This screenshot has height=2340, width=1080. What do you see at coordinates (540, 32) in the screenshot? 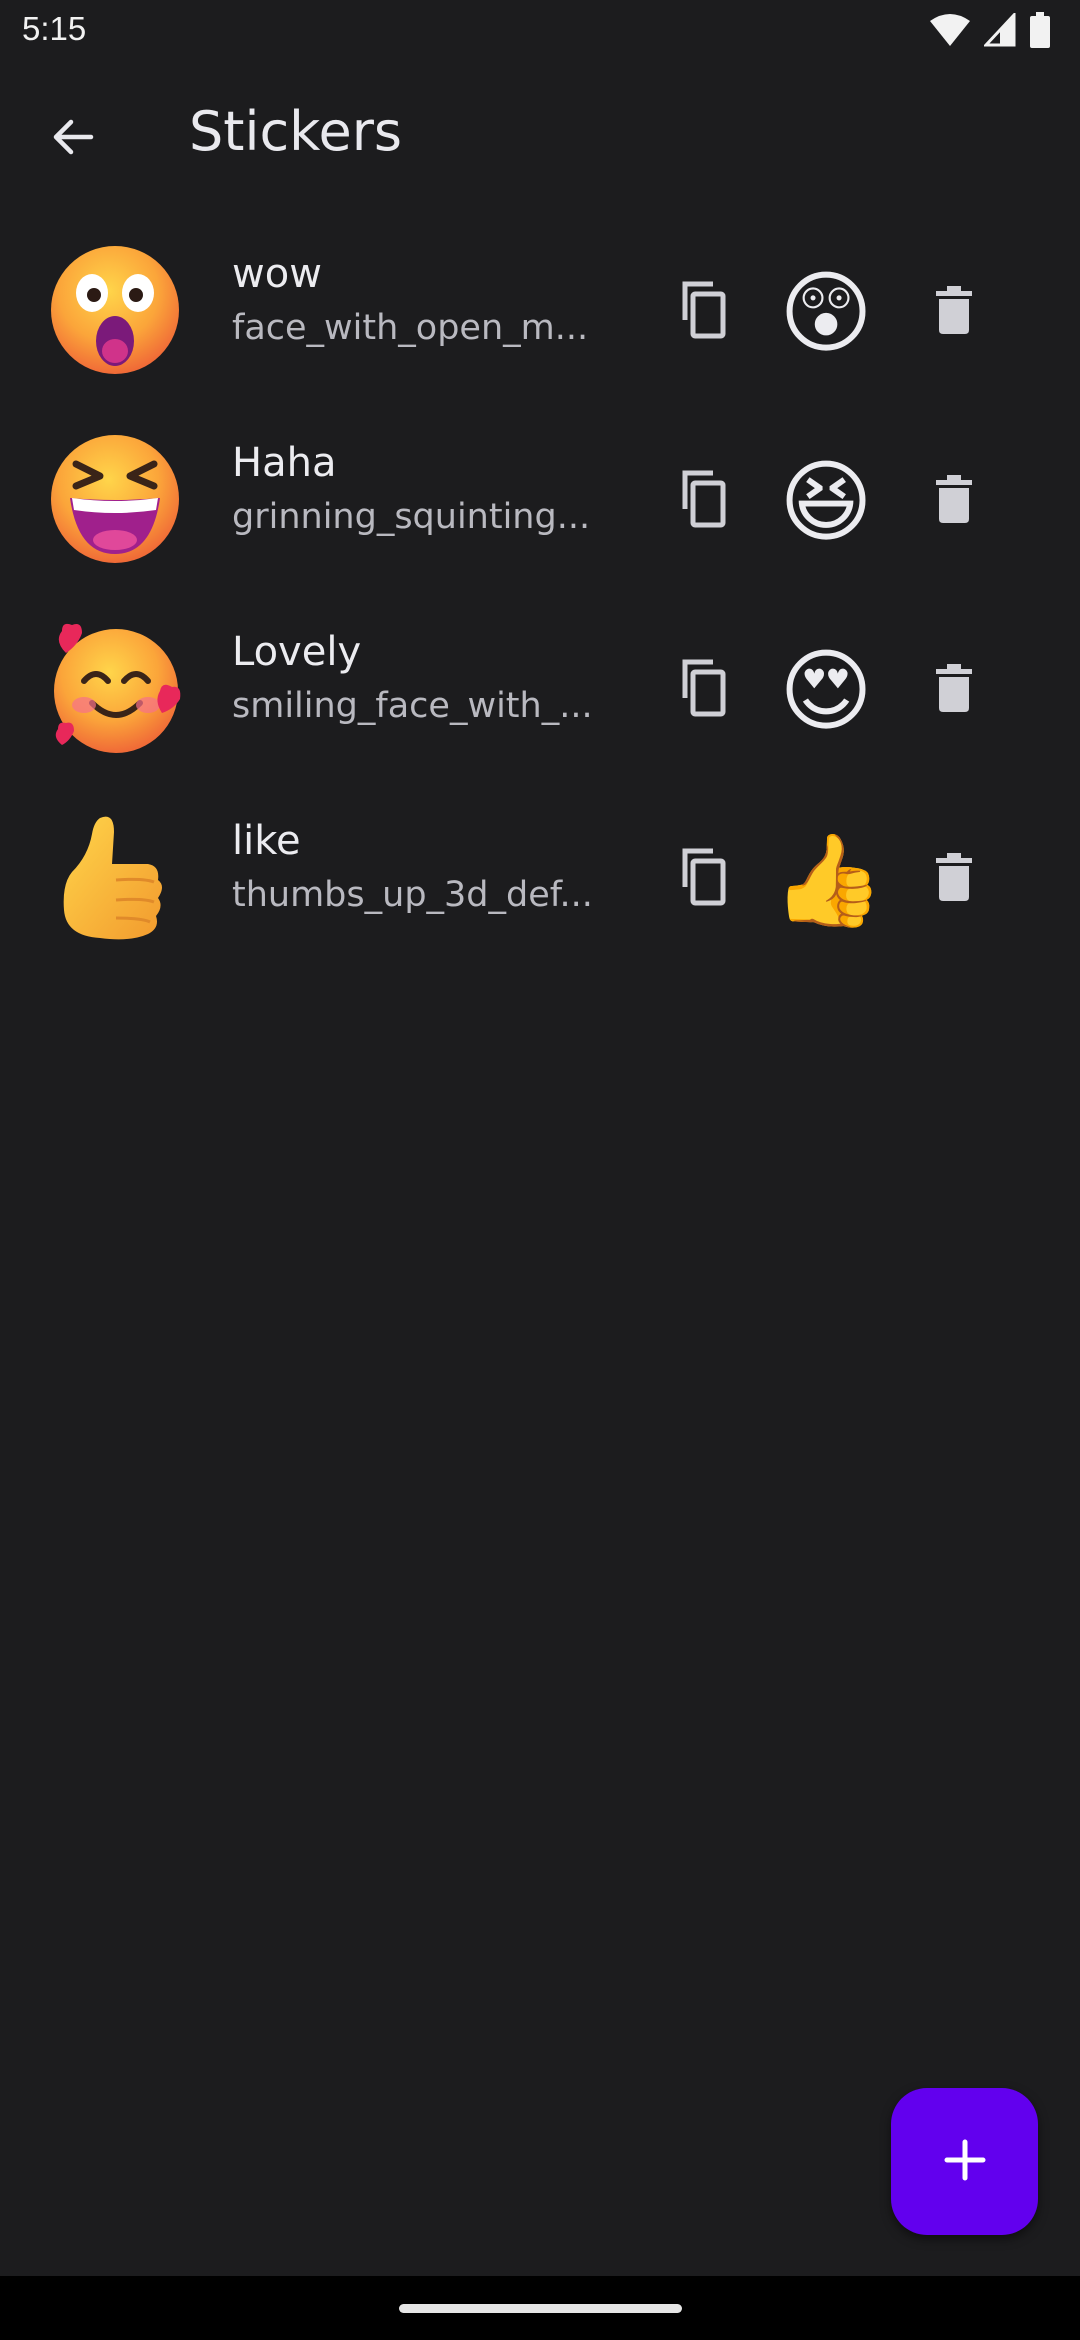
I see `status-bar: 5:15` at bounding box center [540, 32].